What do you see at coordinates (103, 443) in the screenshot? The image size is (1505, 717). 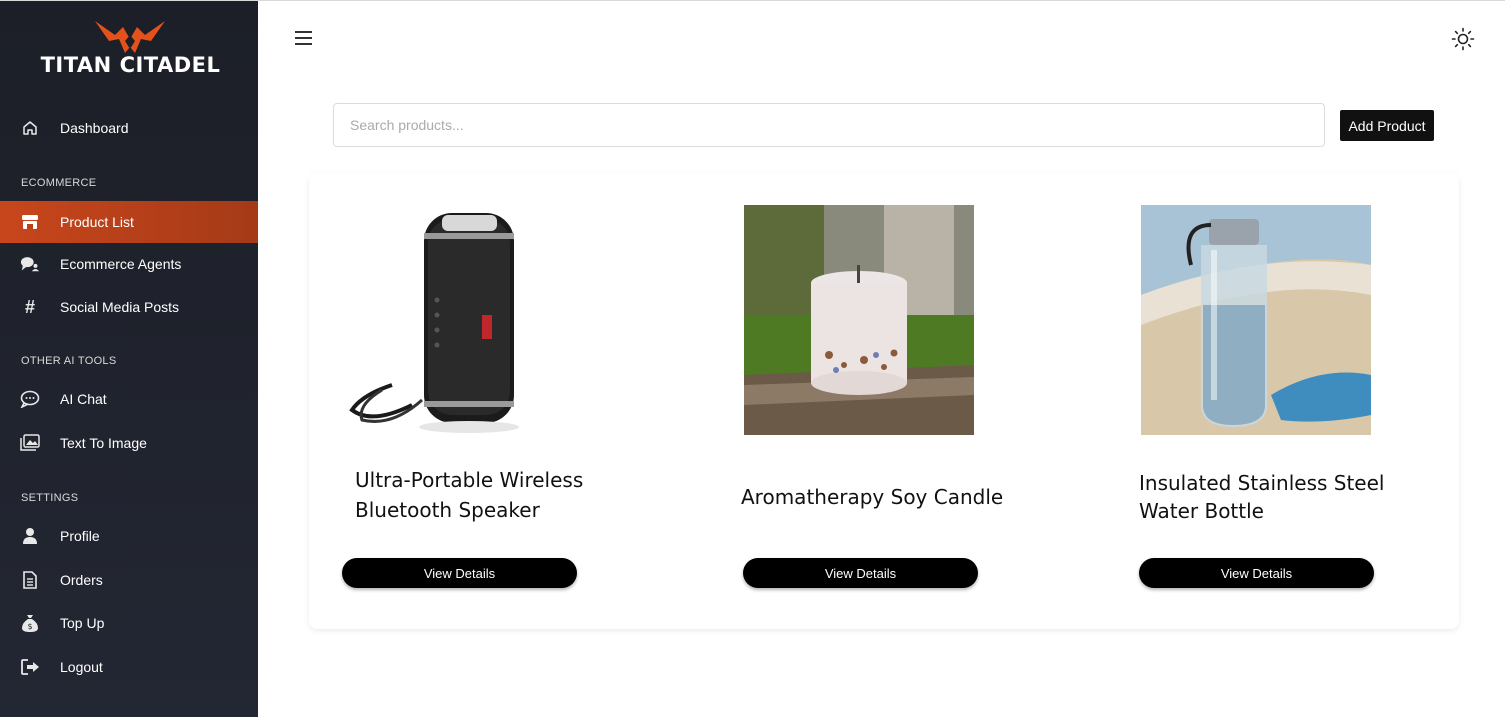 I see `sidebar-item-label: Text To Image` at bounding box center [103, 443].